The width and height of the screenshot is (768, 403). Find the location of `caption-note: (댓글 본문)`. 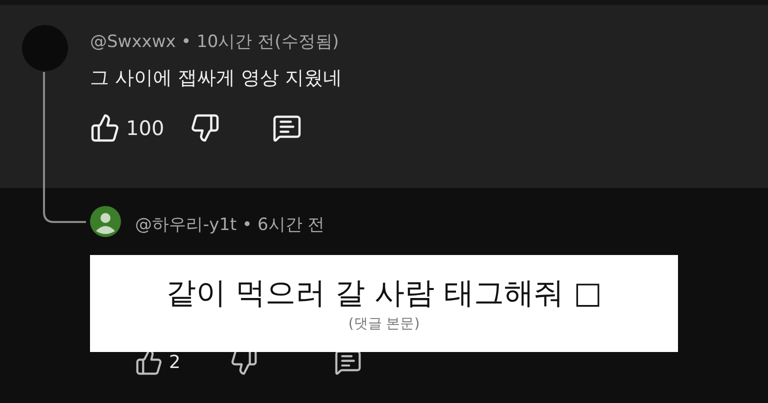

caption-note: (댓글 본문) is located at coordinates (384, 323).